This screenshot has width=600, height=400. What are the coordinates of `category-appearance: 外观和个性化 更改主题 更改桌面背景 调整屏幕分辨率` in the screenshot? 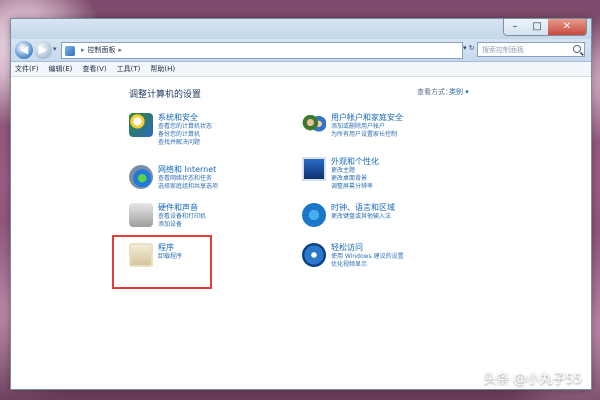 It's located at (340, 174).